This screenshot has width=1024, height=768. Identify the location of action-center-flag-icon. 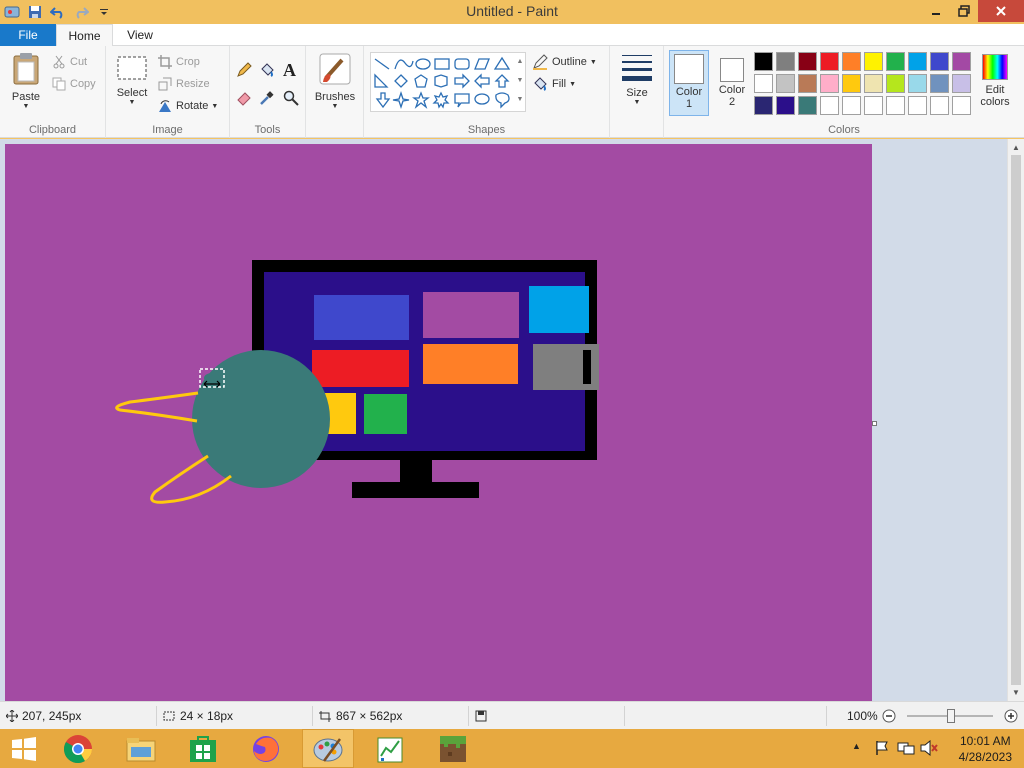
(882, 749).